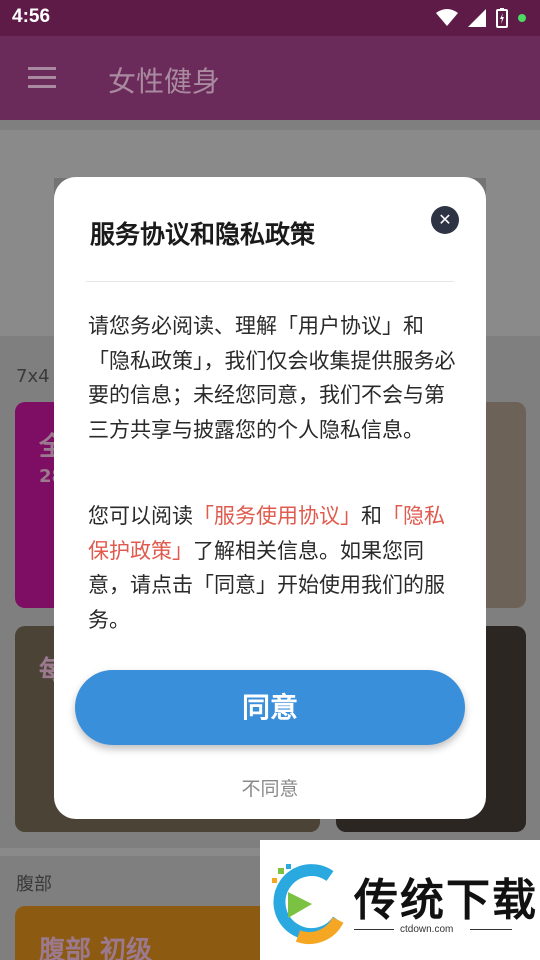 Image resolution: width=540 pixels, height=960 pixels. I want to click on watermark-logo: 传统下载 ctdown.com, so click(400, 900).